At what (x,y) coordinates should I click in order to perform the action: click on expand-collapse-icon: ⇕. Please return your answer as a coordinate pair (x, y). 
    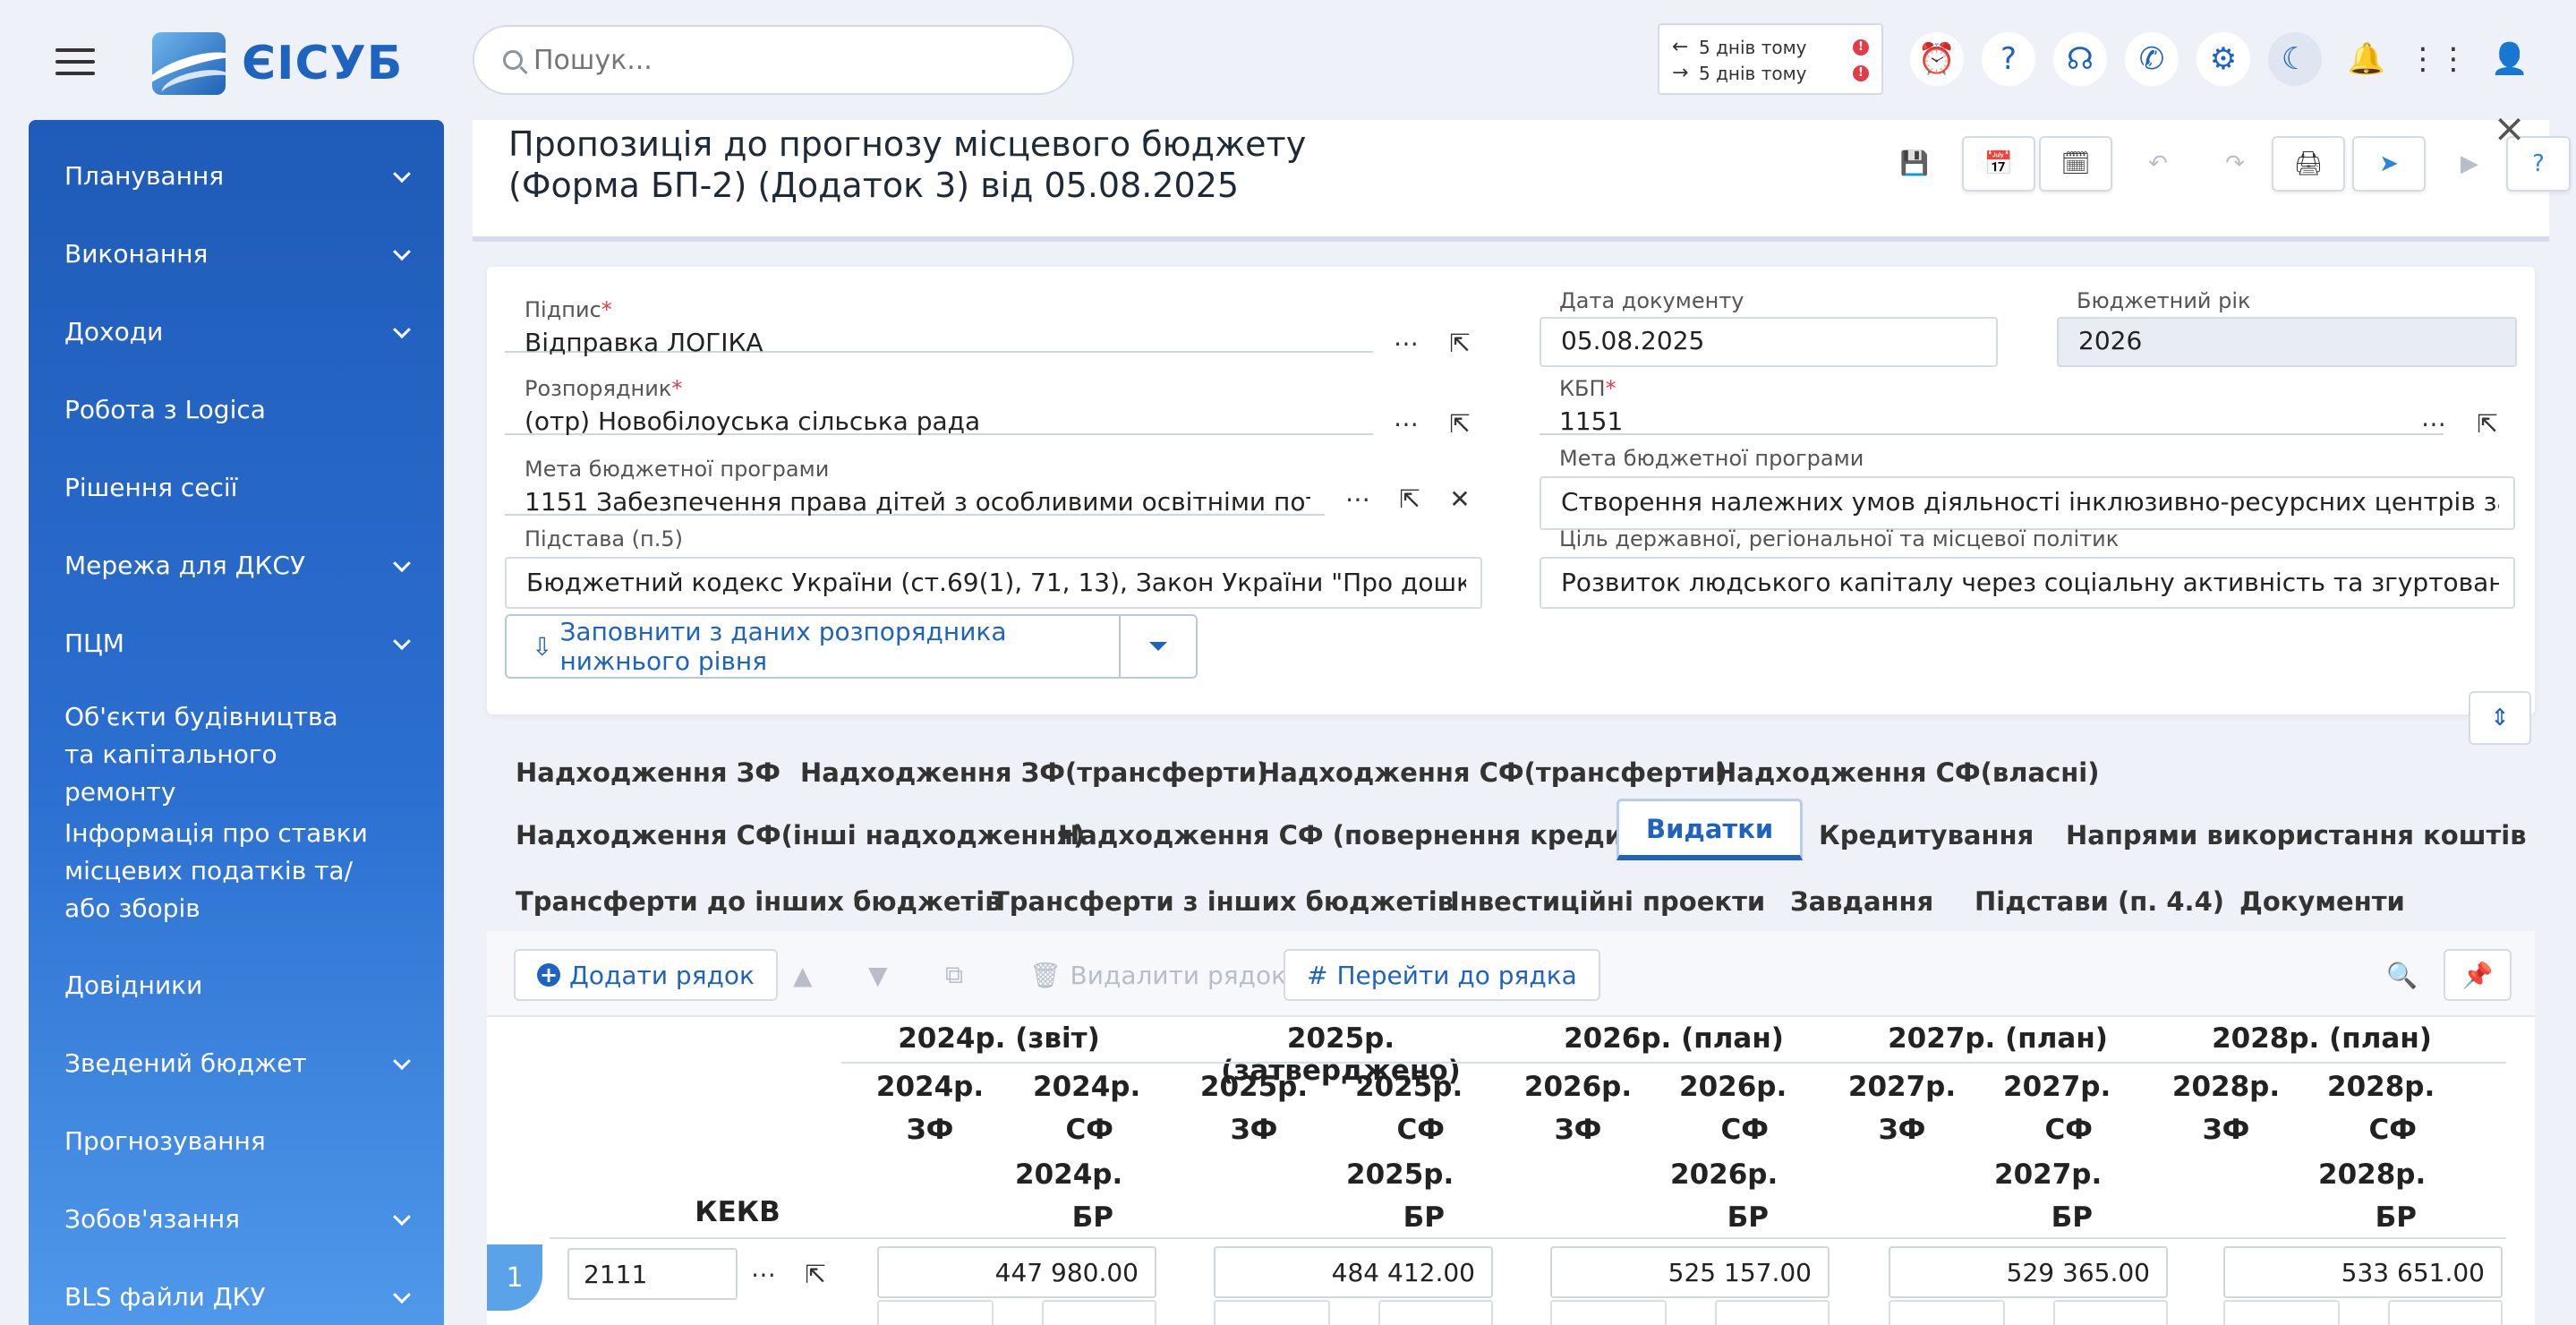
    Looking at the image, I should click on (2500, 718).